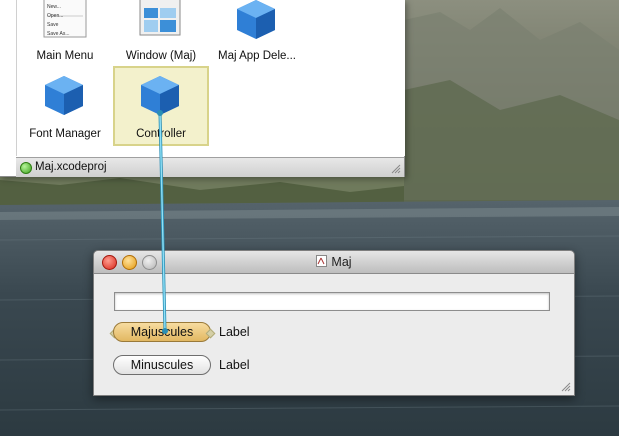 This screenshot has width=619, height=436. What do you see at coordinates (71, 167) in the screenshot?
I see `project-name: Maj.xcodeproj` at bounding box center [71, 167].